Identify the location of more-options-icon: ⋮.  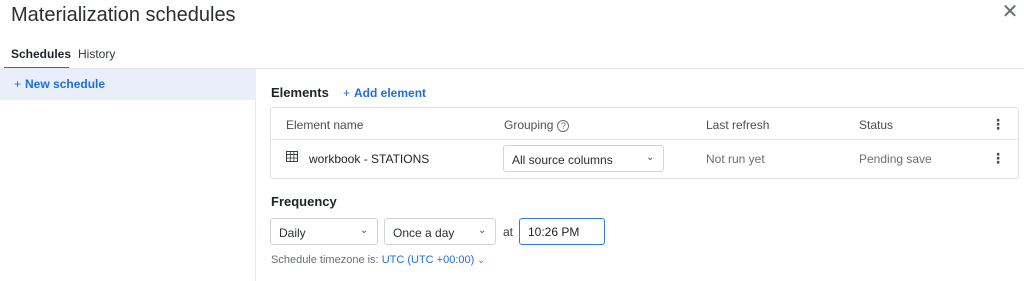
(998, 124).